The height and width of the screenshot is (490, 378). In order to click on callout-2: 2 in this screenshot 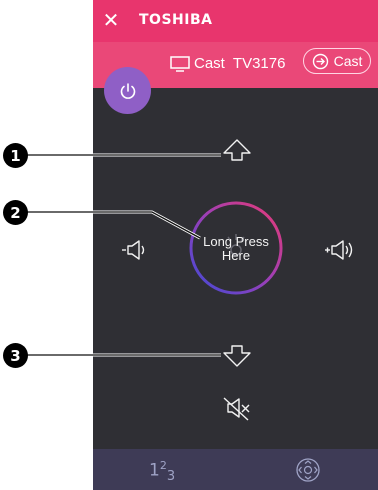, I will do `click(15, 212)`.